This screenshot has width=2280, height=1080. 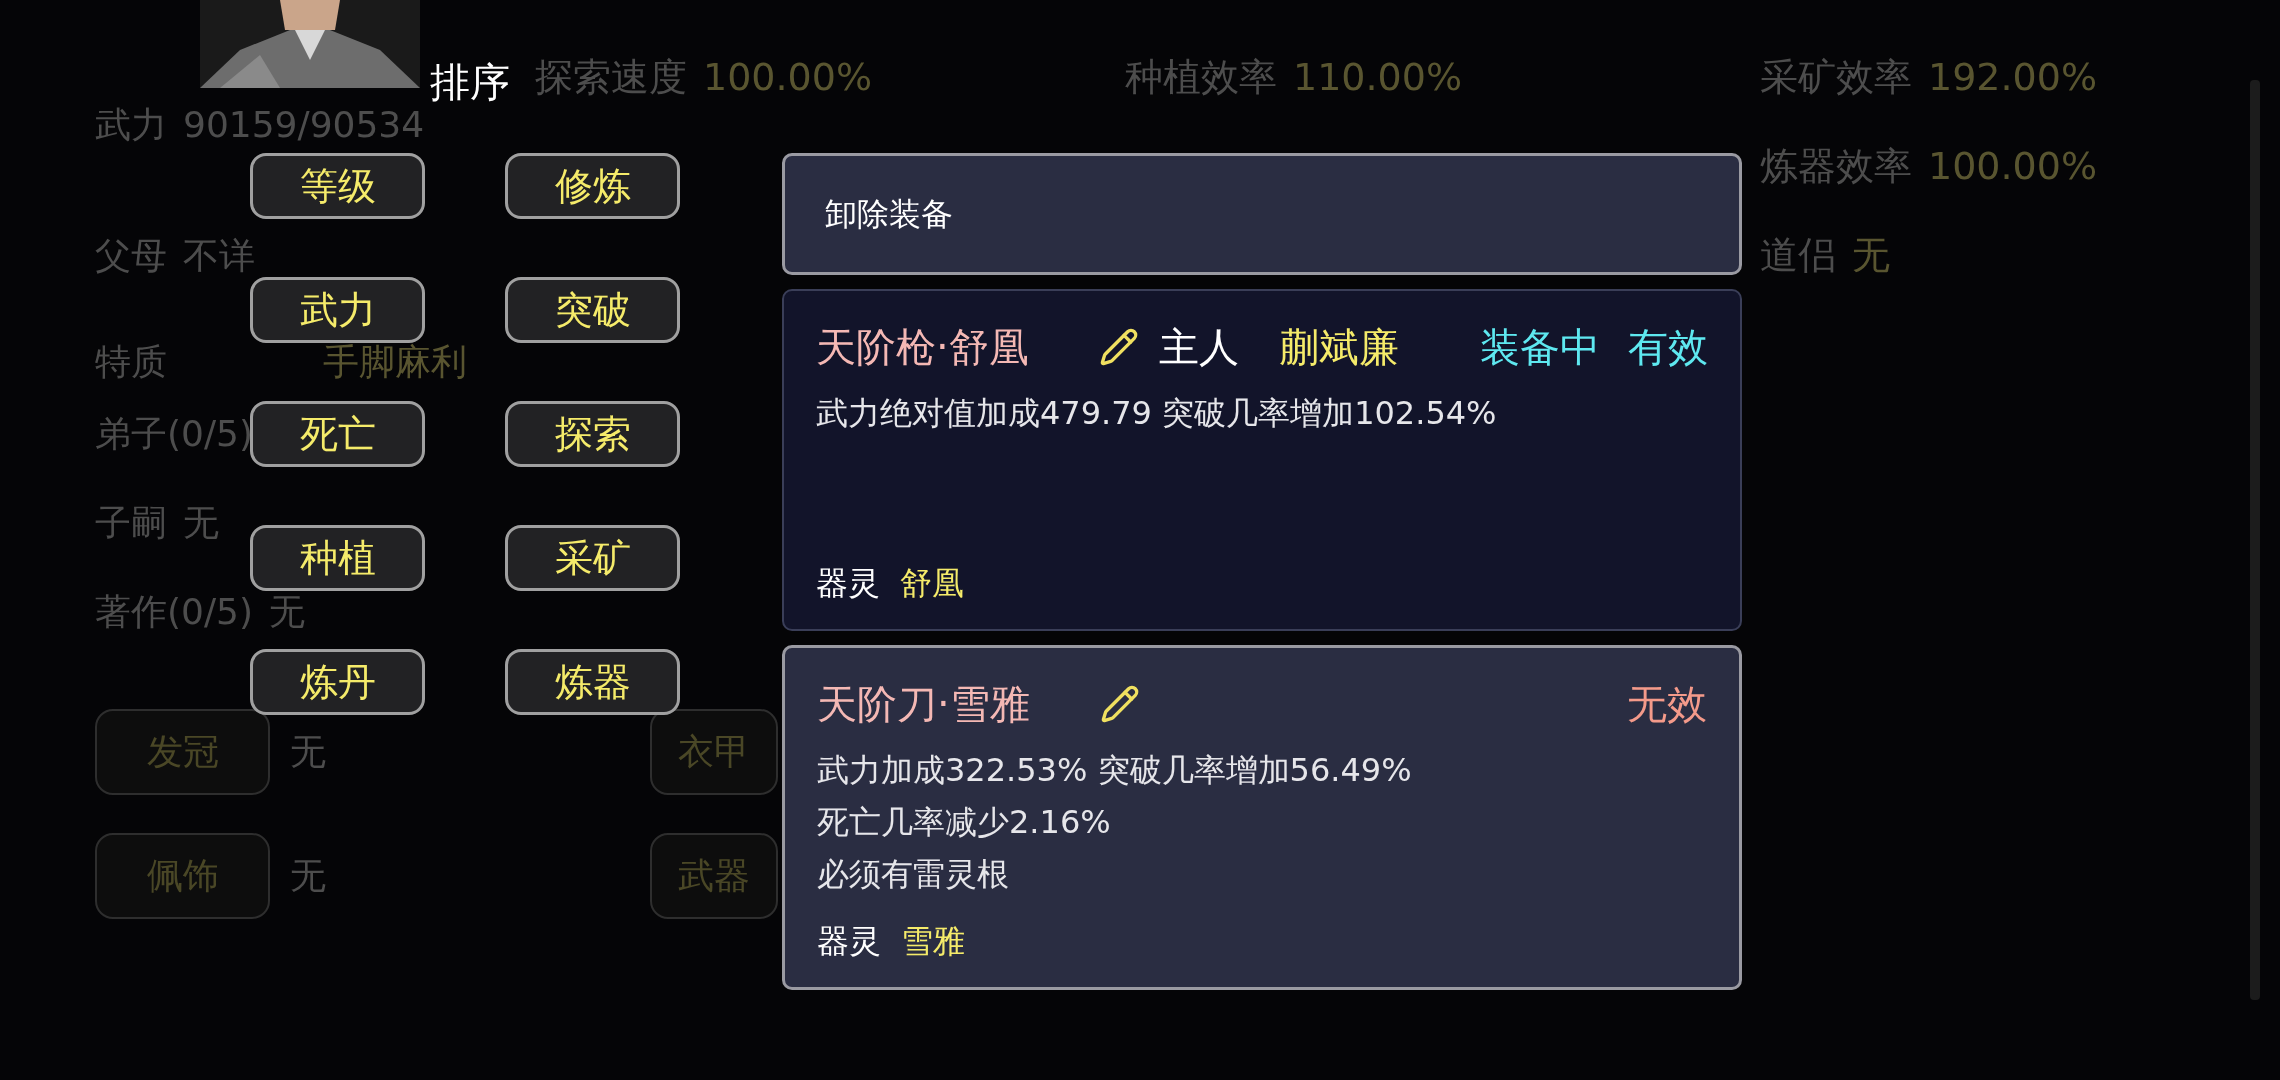 I want to click on owner-name: 蒯斌廉, so click(x=1338, y=347).